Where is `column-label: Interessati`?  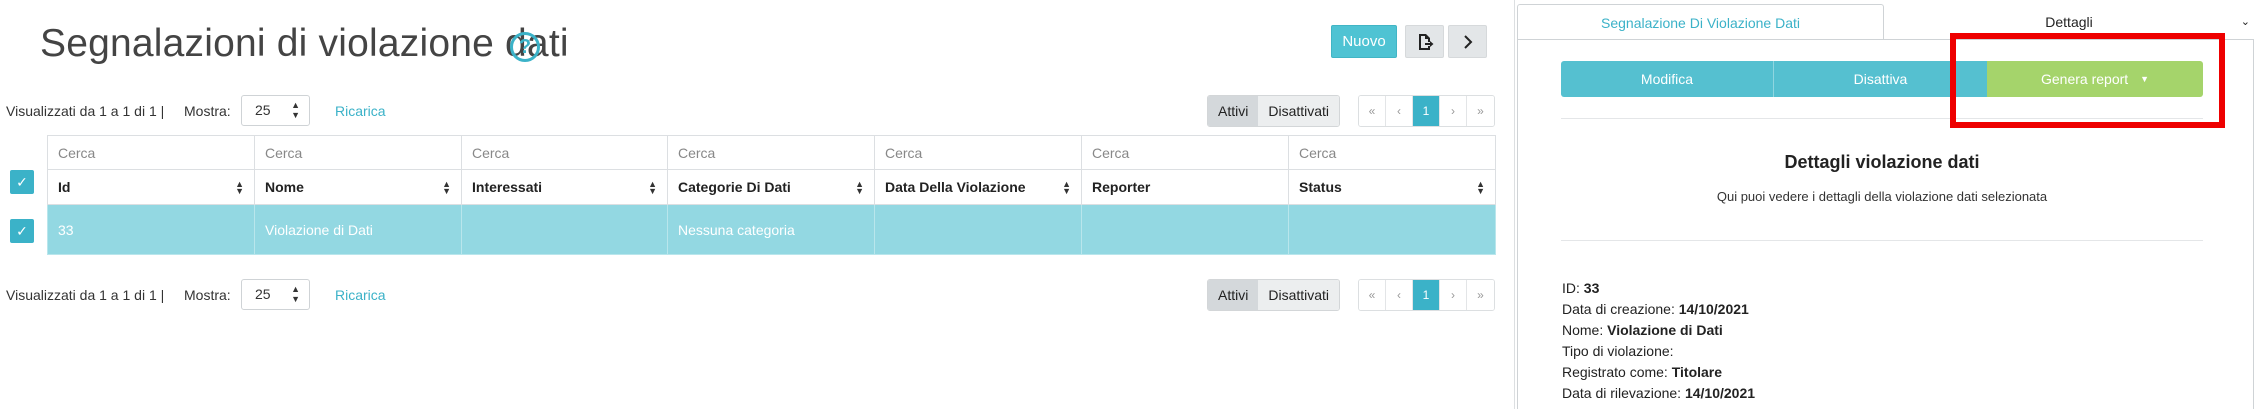
column-label: Interessati is located at coordinates (507, 187).